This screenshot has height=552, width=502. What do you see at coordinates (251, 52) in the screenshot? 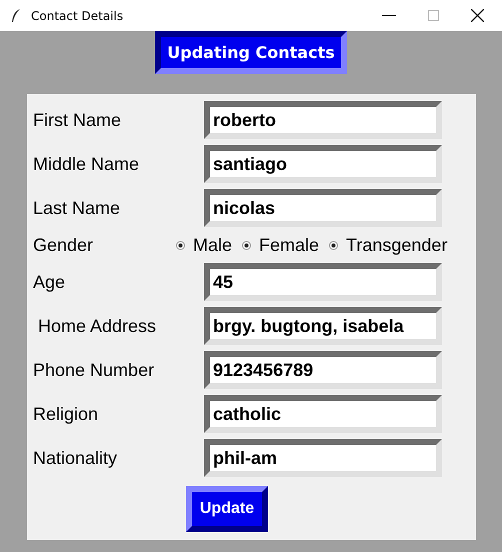
I see `header-label: Updating Contacts` at bounding box center [251, 52].